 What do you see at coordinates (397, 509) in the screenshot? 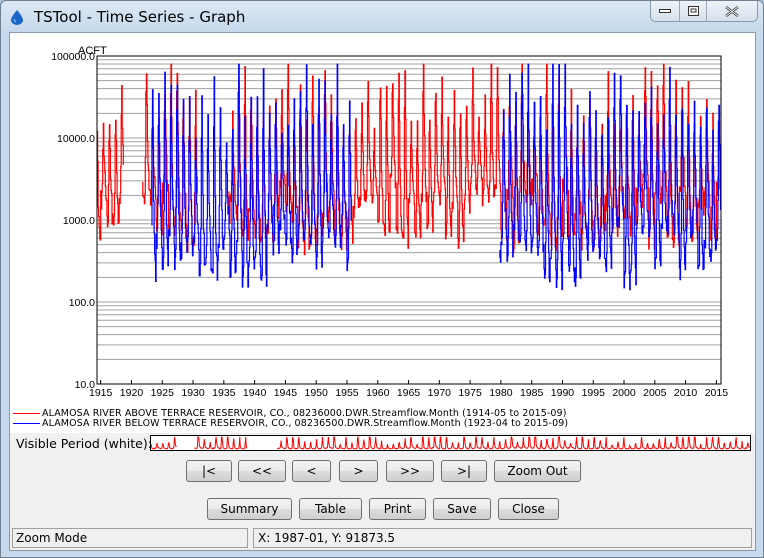
I see `print-button: Print` at bounding box center [397, 509].